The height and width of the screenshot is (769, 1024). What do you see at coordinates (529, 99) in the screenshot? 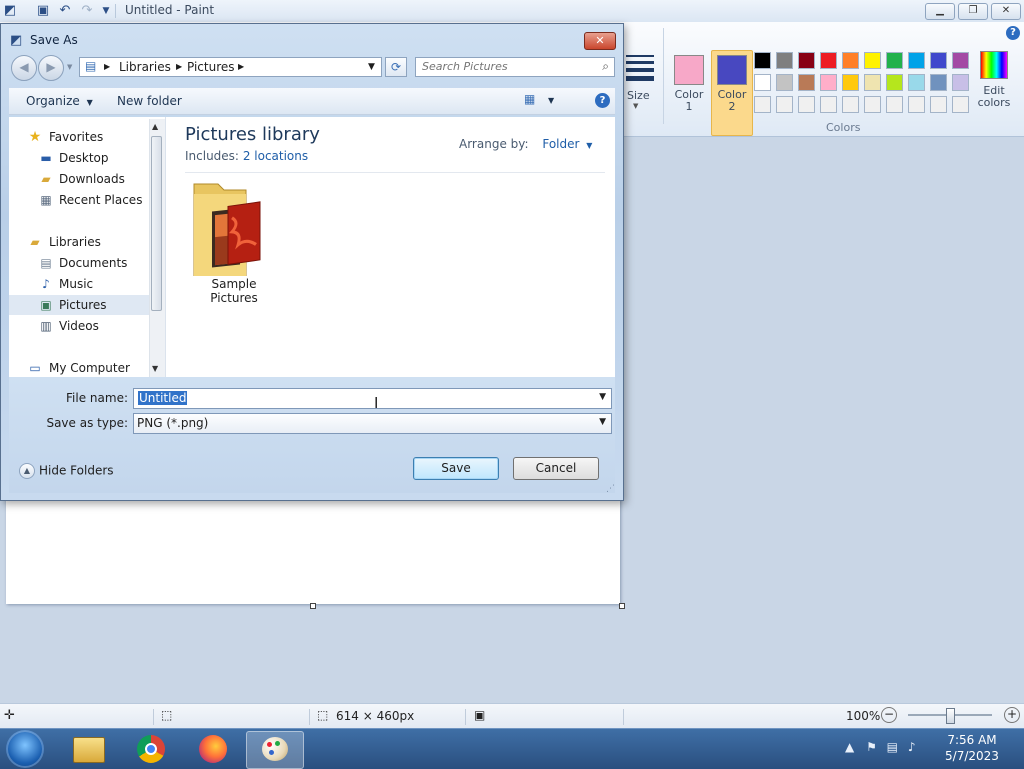
I see `change-view-icon: ▦` at bounding box center [529, 99].